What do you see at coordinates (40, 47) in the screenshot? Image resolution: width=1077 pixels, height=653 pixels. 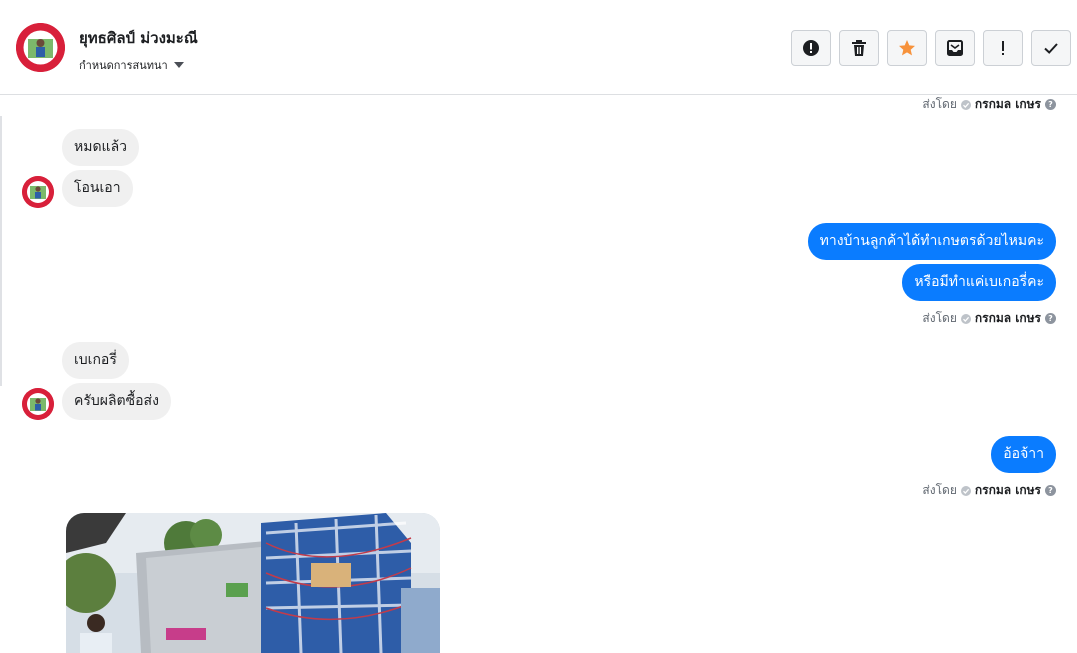 I see `contact-avatar` at bounding box center [40, 47].